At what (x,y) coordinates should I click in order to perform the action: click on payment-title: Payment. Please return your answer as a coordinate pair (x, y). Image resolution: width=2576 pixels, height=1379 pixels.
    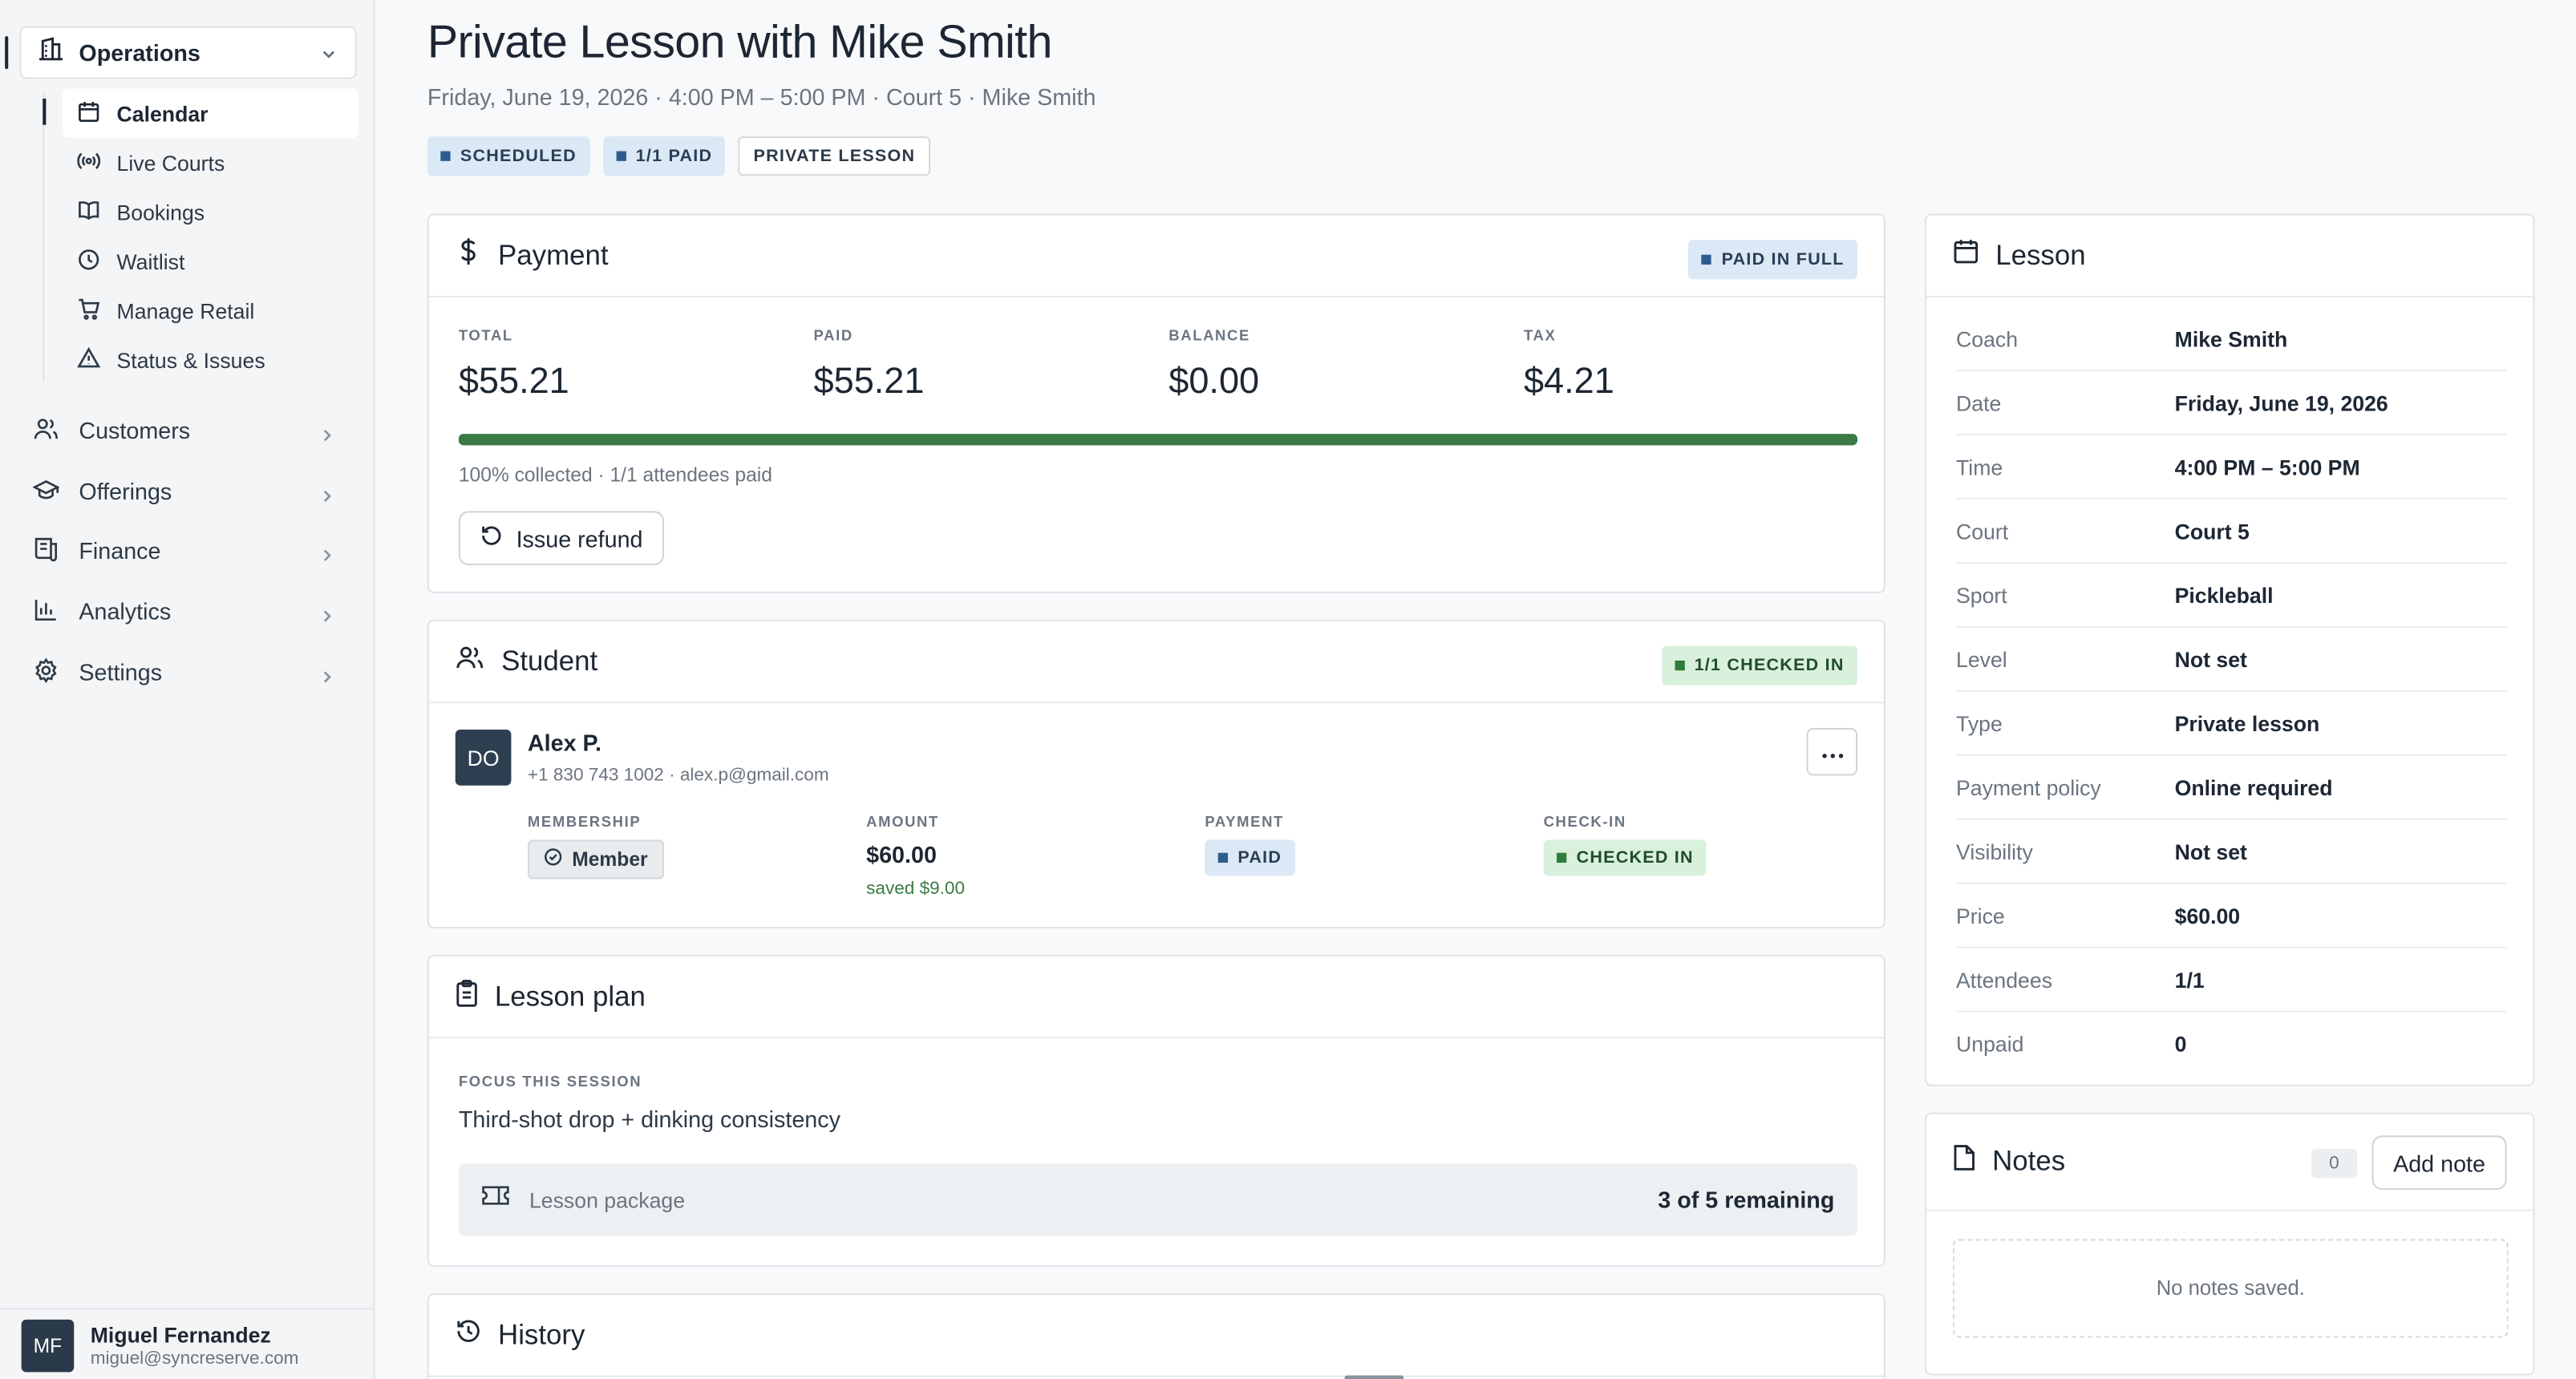
    Looking at the image, I should click on (553, 255).